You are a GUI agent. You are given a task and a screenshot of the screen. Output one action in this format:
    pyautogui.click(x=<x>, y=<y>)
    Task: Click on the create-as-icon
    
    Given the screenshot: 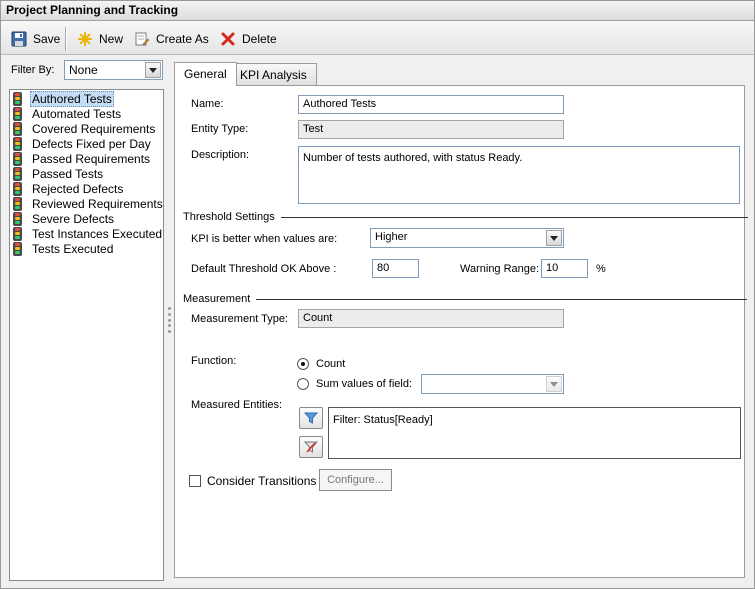 What is the action you would take?
    pyautogui.click(x=142, y=39)
    